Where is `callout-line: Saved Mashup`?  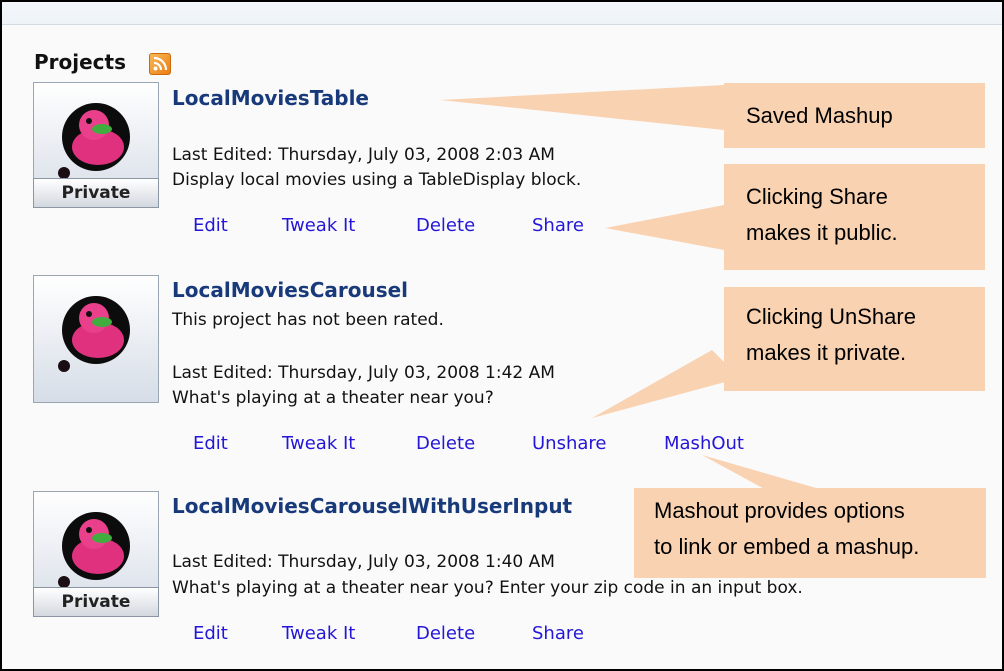 callout-line: Saved Mashup is located at coordinates (819, 115).